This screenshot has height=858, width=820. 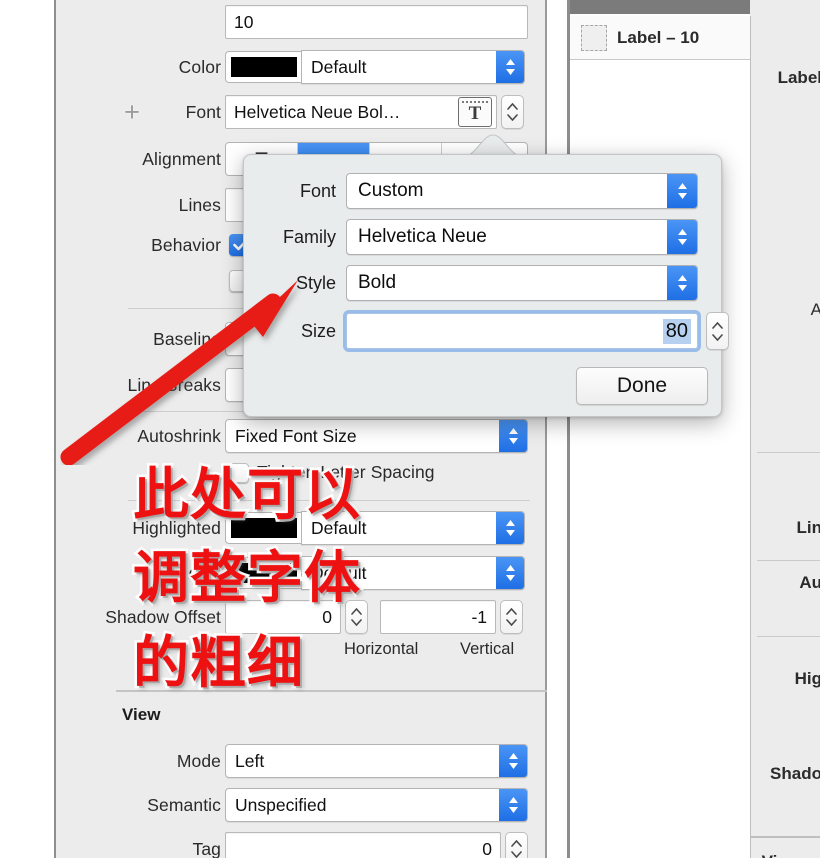 I want to click on document-outline-item-label: Label – 10, so click(x=660, y=38).